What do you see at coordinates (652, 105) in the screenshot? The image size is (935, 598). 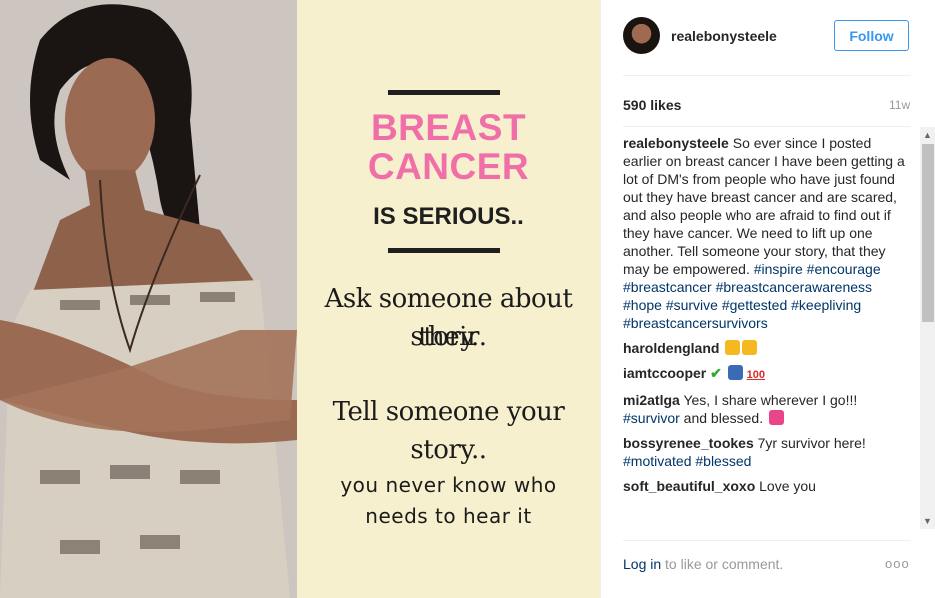 I see `like-count: 590 likes` at bounding box center [652, 105].